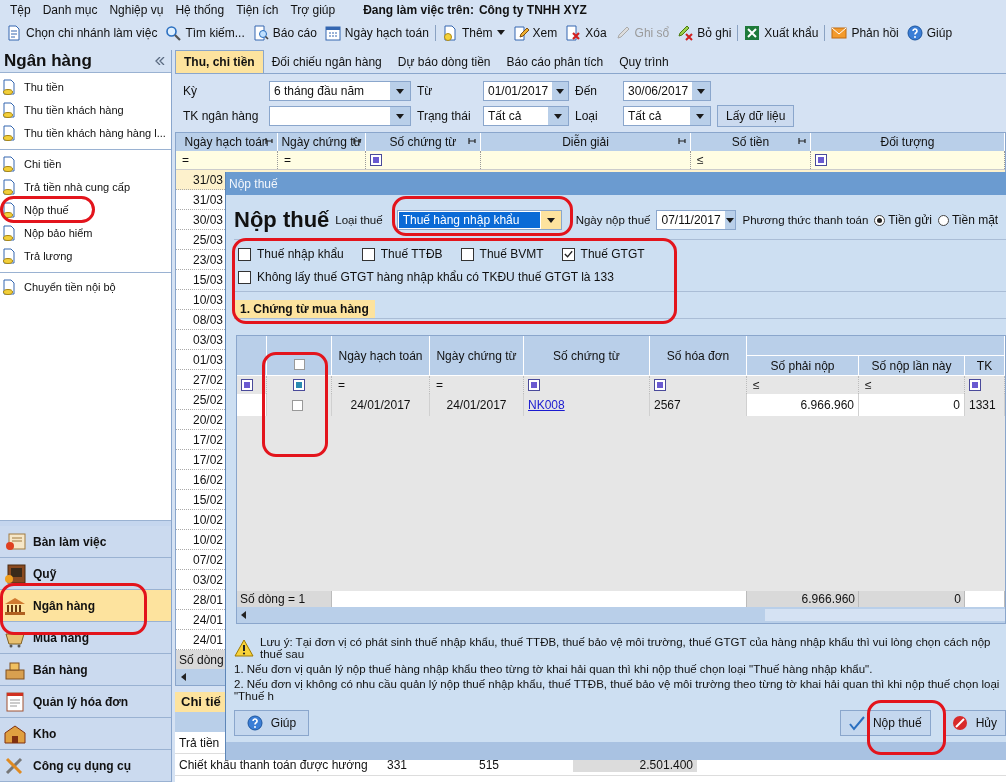 This screenshot has height=782, width=1006. Describe the element at coordinates (201, 702) in the screenshot. I see `tab: Chi tiế` at that location.